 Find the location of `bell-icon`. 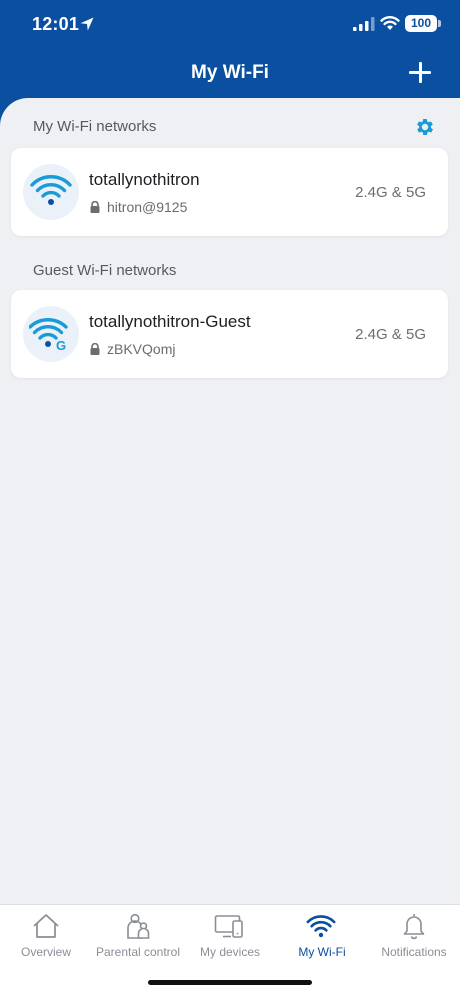

bell-icon is located at coordinates (414, 927).